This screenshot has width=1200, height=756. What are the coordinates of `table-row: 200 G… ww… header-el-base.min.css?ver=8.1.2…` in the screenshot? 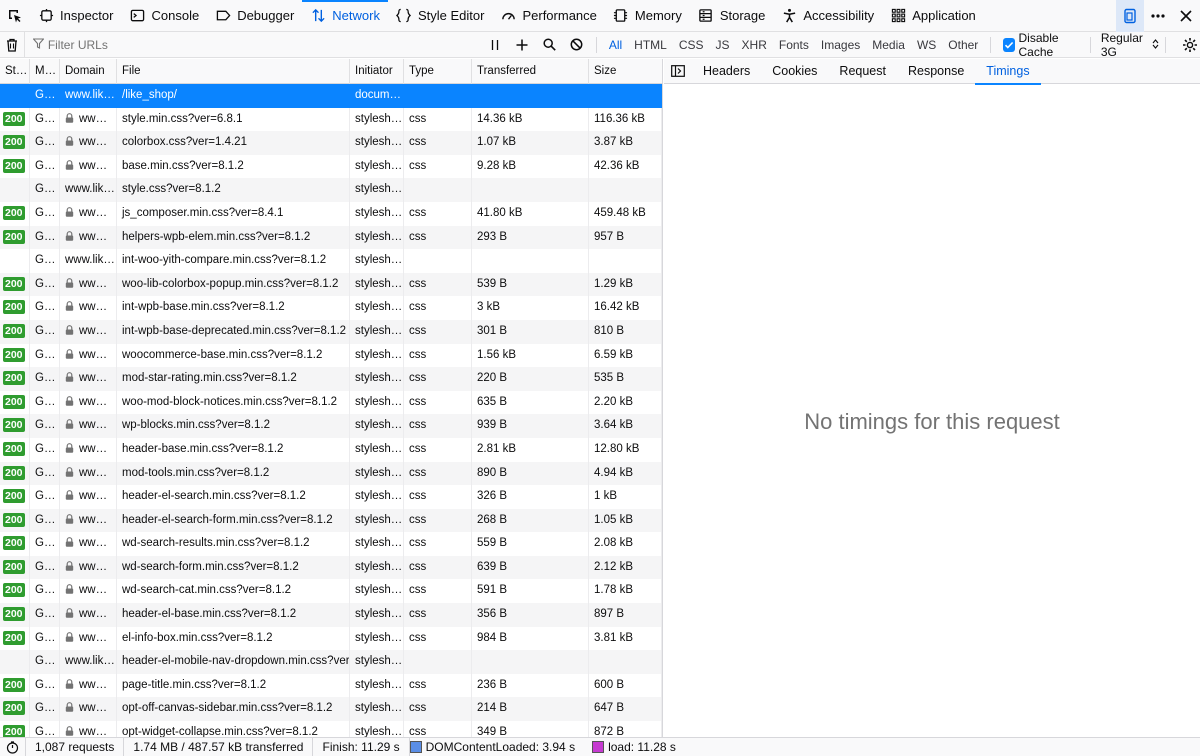 It's located at (331, 615).